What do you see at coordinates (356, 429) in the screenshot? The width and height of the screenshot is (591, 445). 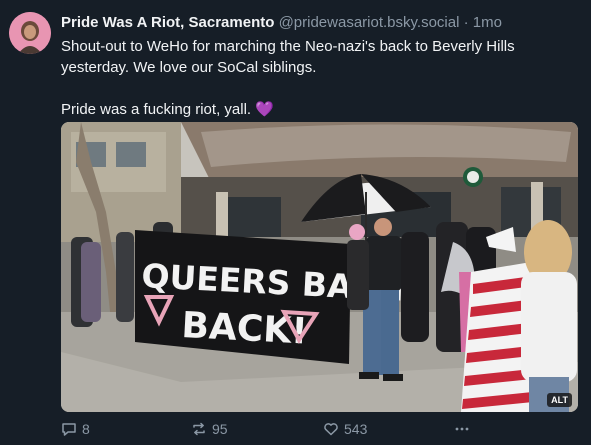 I see `like-count: 543` at bounding box center [356, 429].